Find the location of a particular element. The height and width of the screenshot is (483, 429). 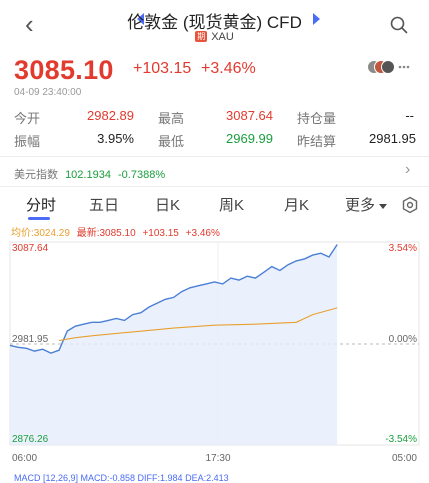

x-tick-mid: 17:30 is located at coordinates (217, 458).